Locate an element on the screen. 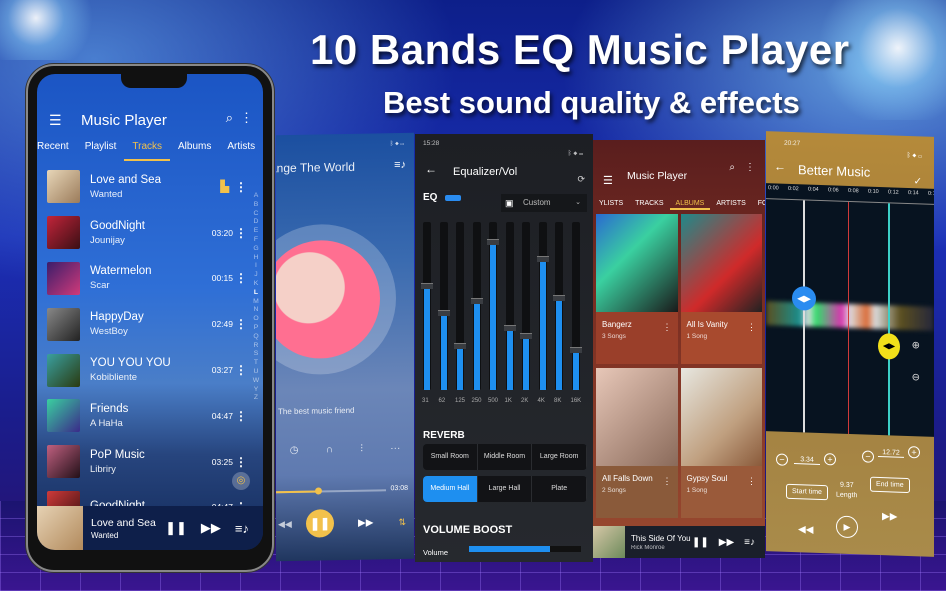 The width and height of the screenshot is (946, 591). alphabet-letter: L is located at coordinates (256, 293).